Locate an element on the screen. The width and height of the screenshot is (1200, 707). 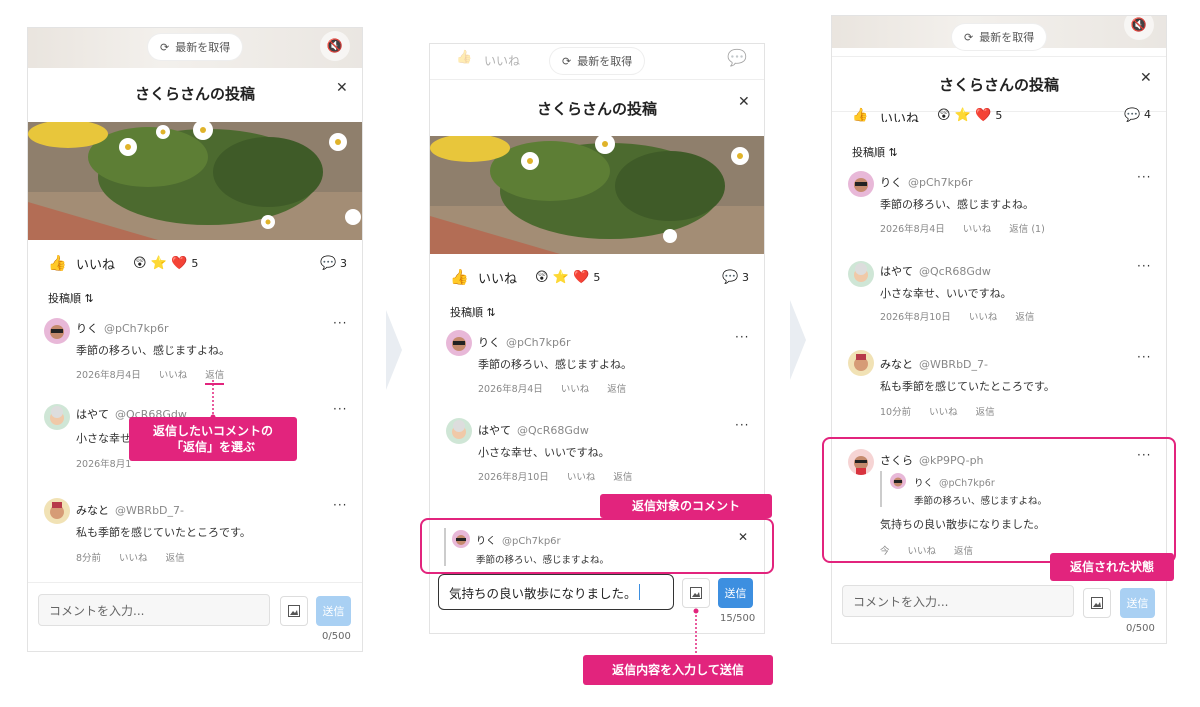
mute-icon: 🔇 is located at coordinates (335, 46).